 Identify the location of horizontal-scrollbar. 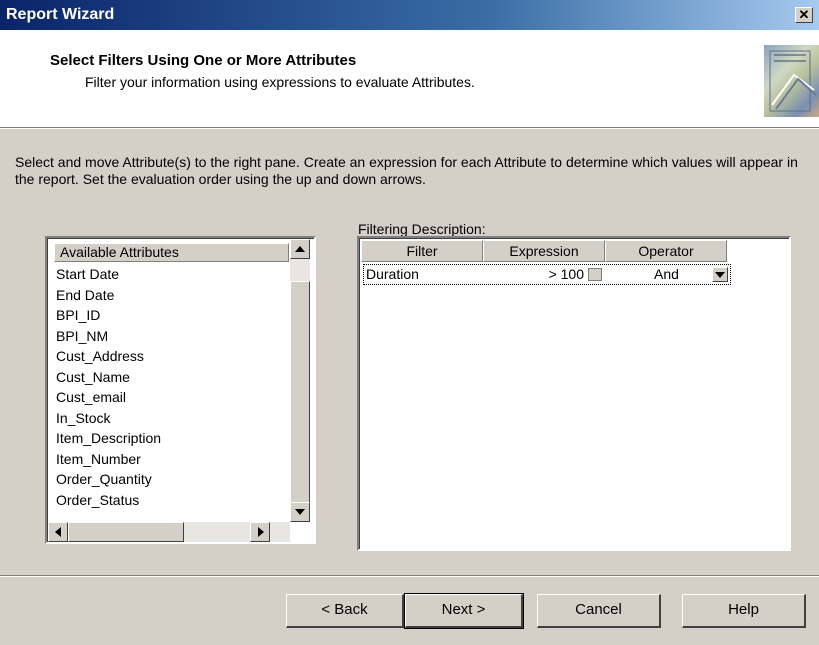
(169, 532).